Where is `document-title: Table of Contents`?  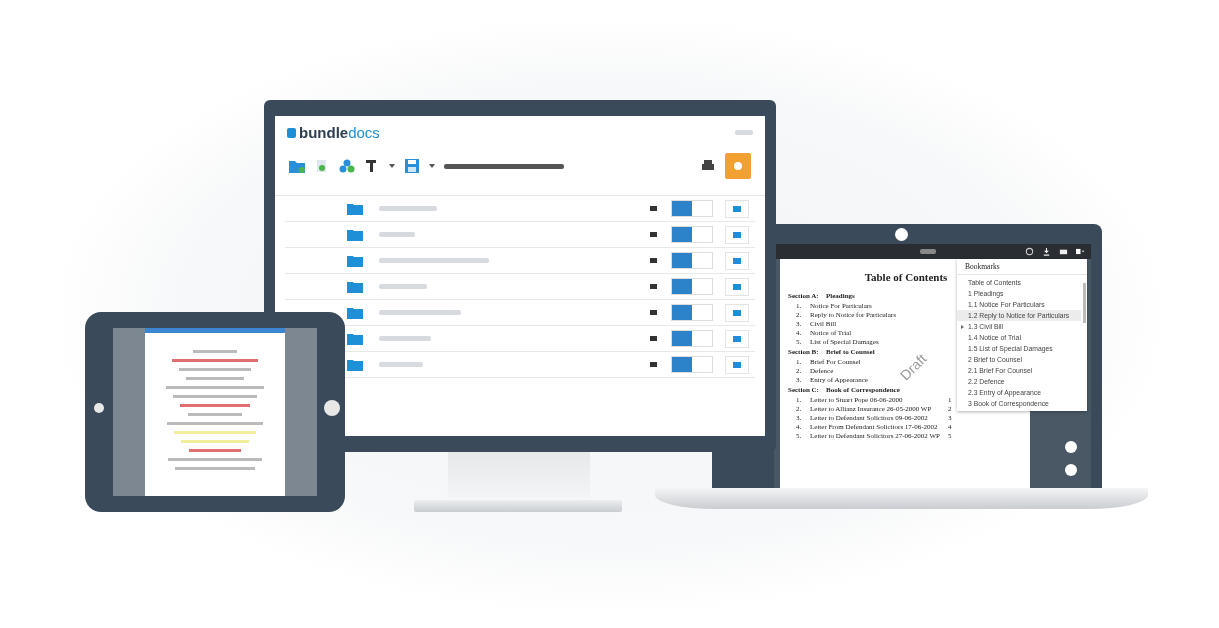
document-title: Table of Contents is located at coordinates (906, 277).